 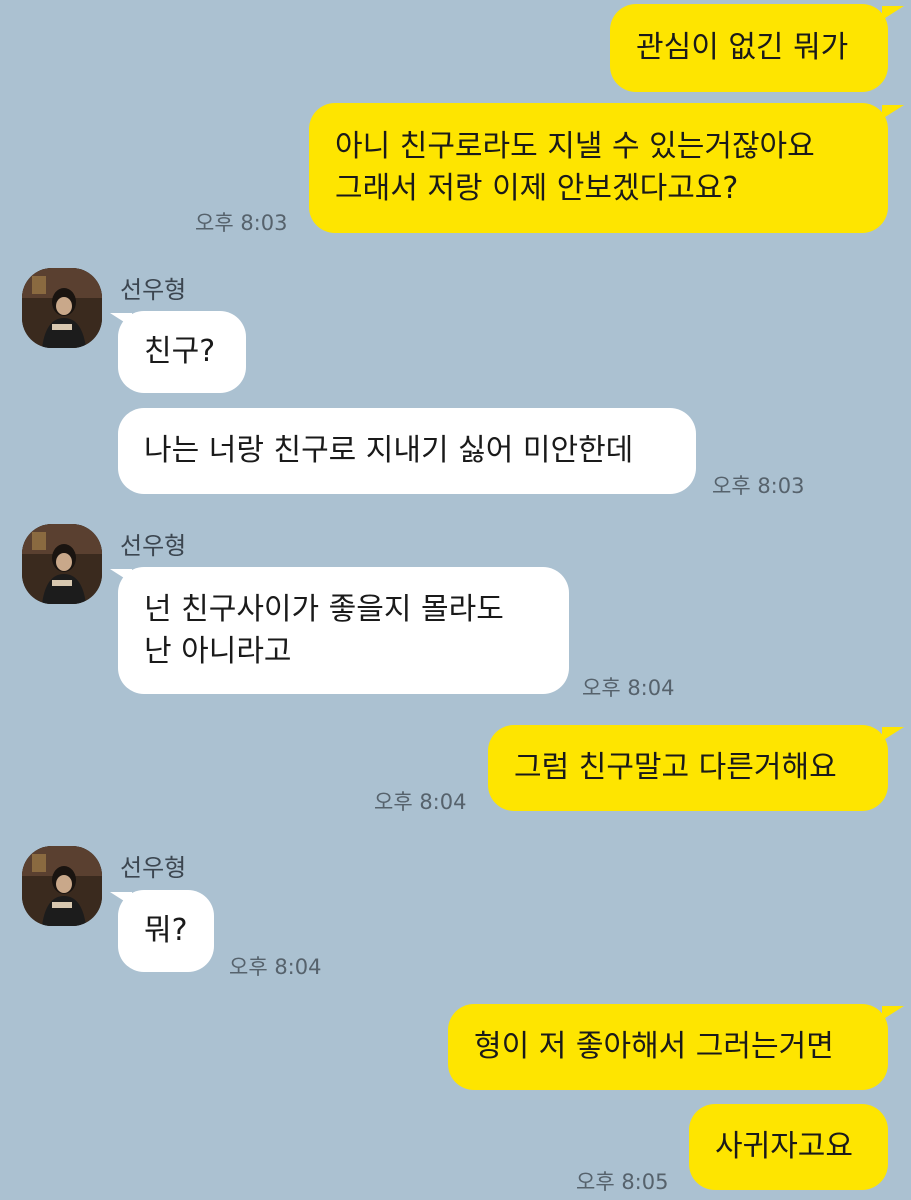 I want to click on message-text: 아니 친구로라도 지낼 수 있는거잖아요, so click(x=575, y=146).